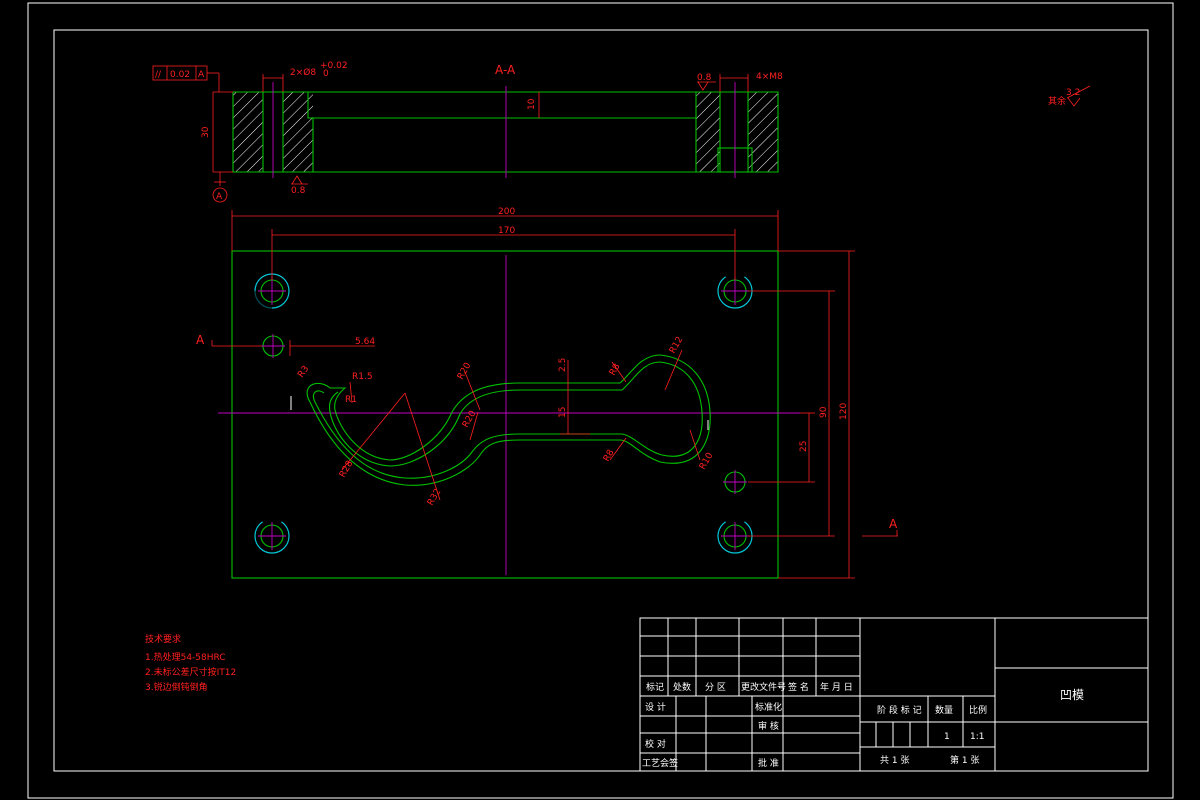 Image resolution: width=1200 pixels, height=800 pixels. What do you see at coordinates (206, 132) in the screenshot?
I see `dim-height-section: 30` at bounding box center [206, 132].